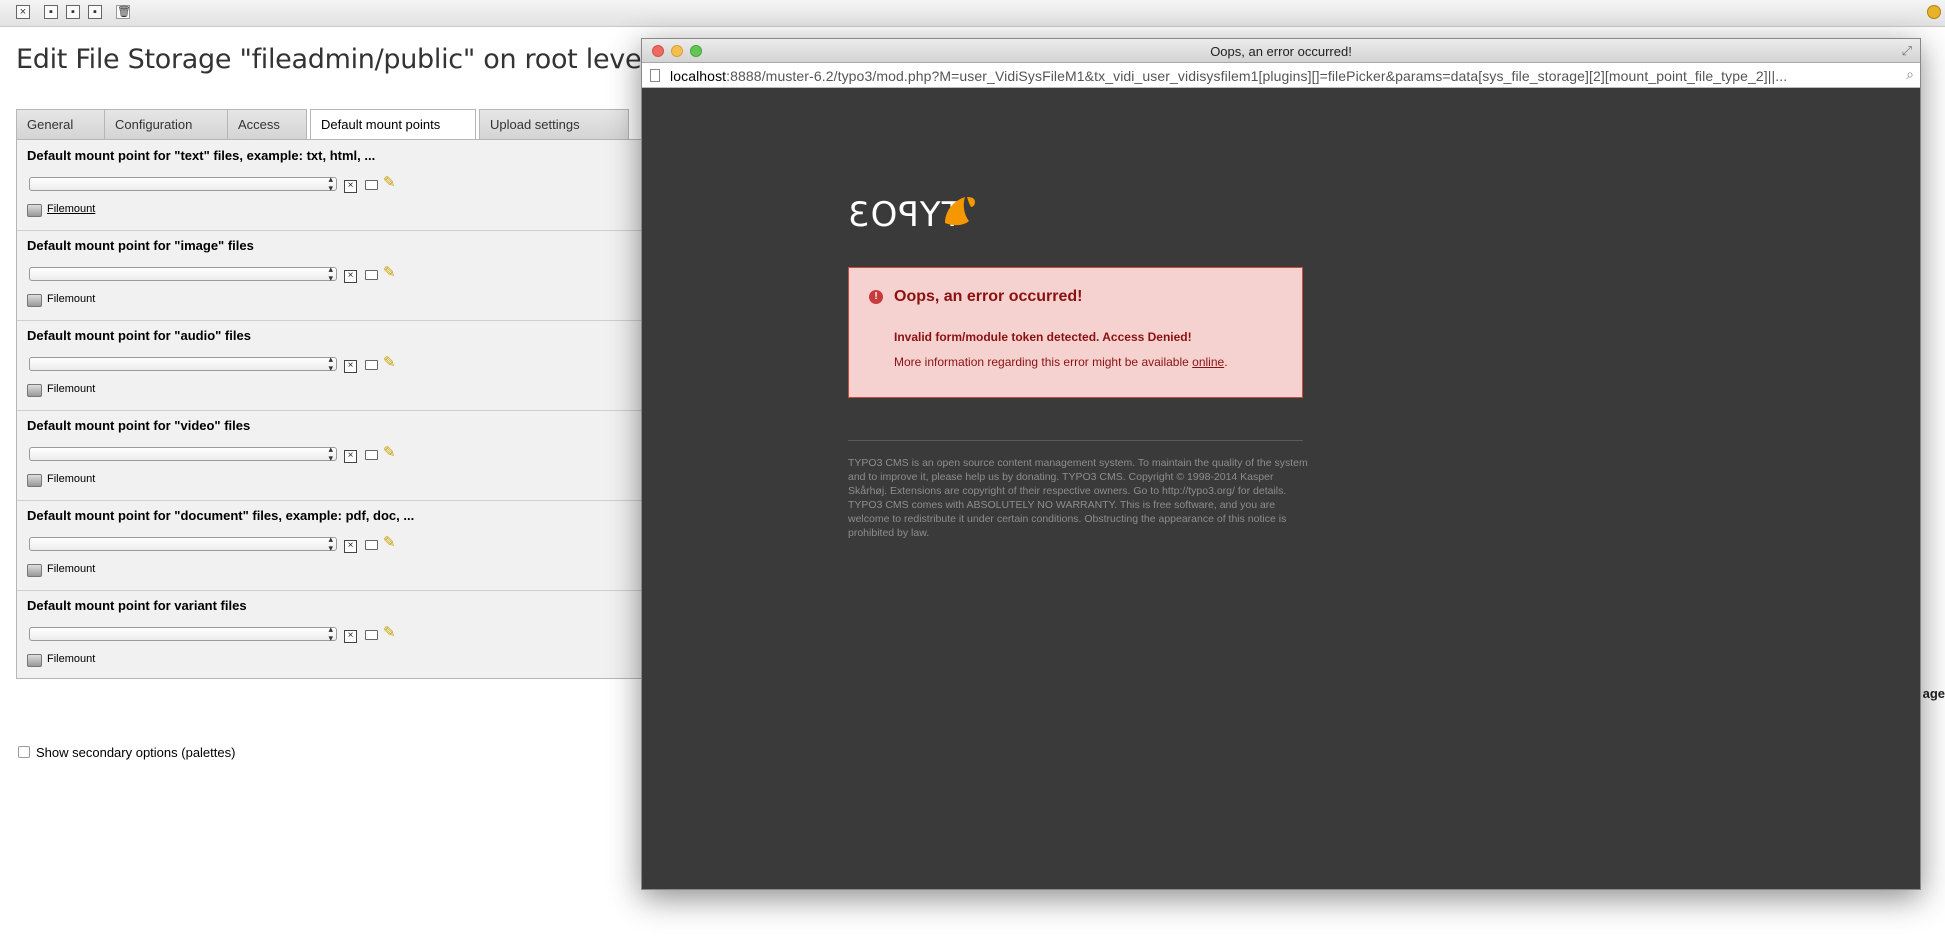 This screenshot has width=1945, height=936. Describe the element at coordinates (698, 76) in the screenshot. I see `url-host: localhost` at that location.